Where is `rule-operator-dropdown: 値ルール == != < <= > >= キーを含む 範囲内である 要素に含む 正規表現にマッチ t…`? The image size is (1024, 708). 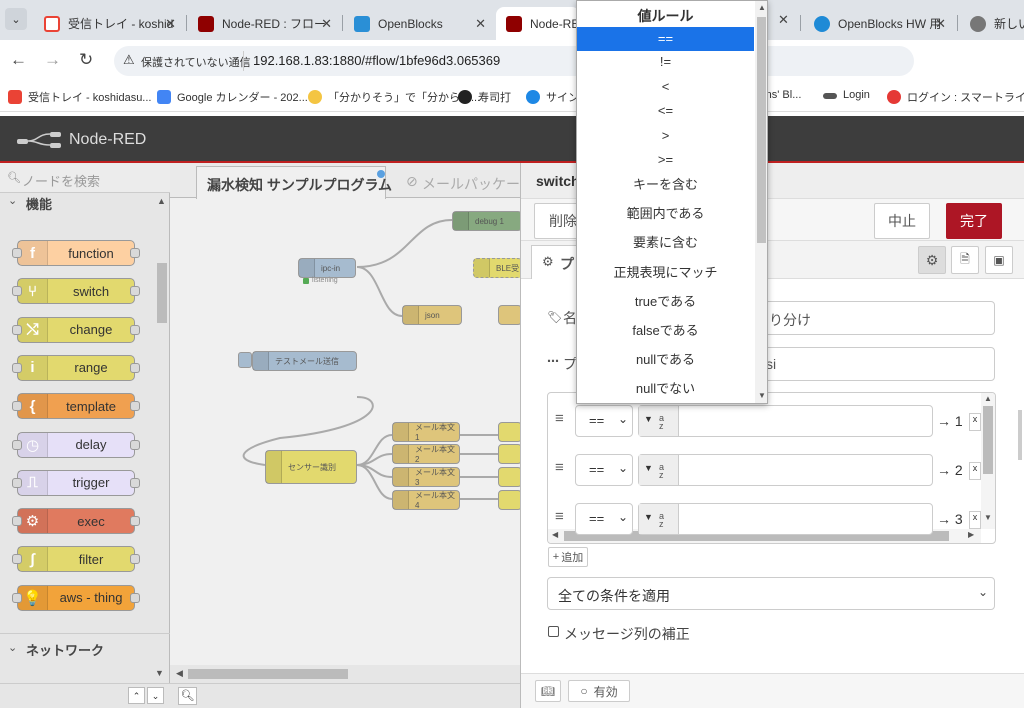
rule-operator-dropdown: 値ルール == != < <= > >= キーを含む 範囲内である 要素に含む 正規表現にマッチ t… is located at coordinates (672, 202).